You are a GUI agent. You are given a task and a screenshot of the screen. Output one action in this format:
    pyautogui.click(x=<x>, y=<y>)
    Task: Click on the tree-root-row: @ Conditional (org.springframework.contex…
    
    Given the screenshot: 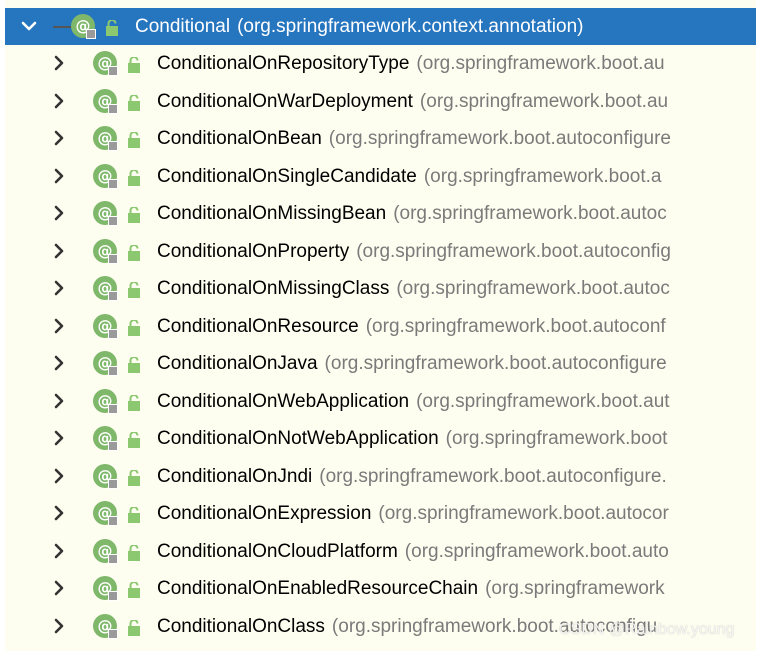 What is the action you would take?
    pyautogui.click(x=380, y=26)
    